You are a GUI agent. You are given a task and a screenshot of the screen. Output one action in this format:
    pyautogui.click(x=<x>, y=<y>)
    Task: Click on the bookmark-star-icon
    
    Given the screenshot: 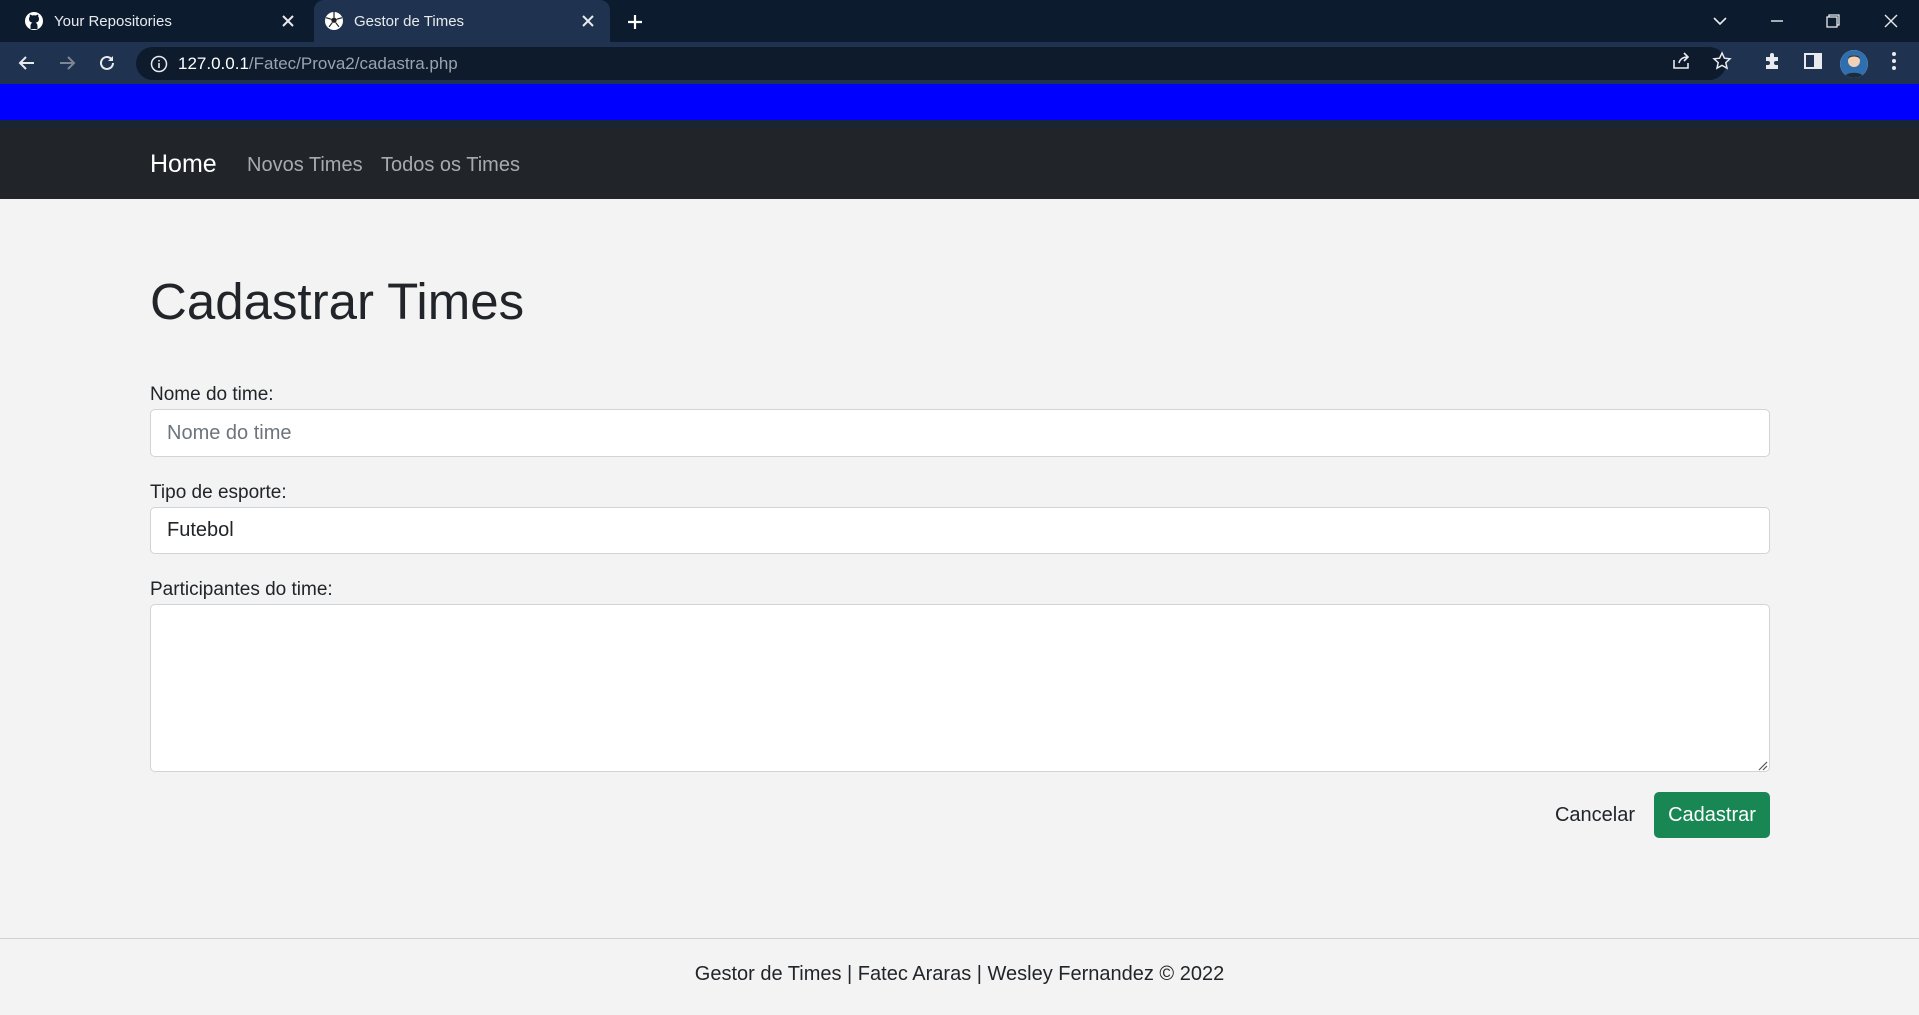 What is the action you would take?
    pyautogui.click(x=1722, y=61)
    